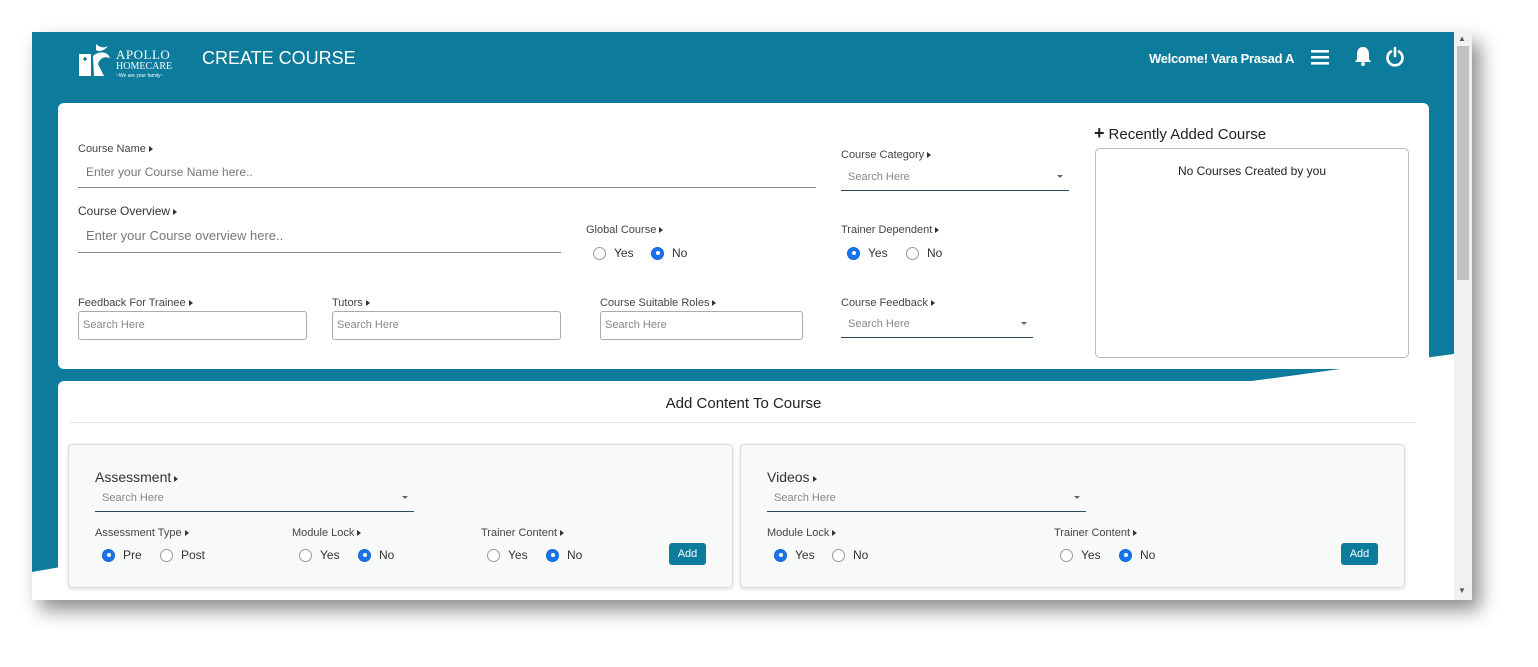 This screenshot has height=667, width=1538. Describe the element at coordinates (94, 60) in the screenshot. I see `logo-emblem-icon` at that location.